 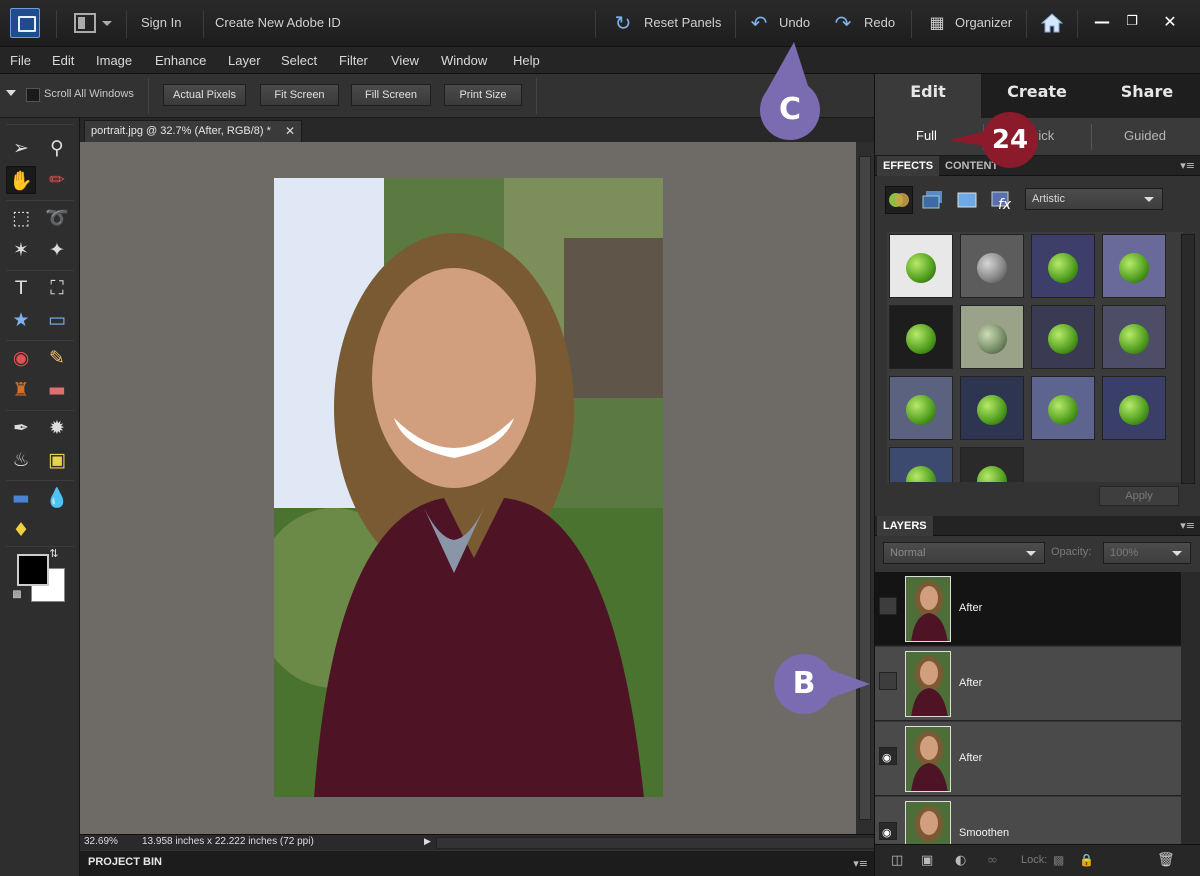 What do you see at coordinates (477, 863) in the screenshot?
I see `project-bin-header: PROJECT BIN ▾≡` at bounding box center [477, 863].